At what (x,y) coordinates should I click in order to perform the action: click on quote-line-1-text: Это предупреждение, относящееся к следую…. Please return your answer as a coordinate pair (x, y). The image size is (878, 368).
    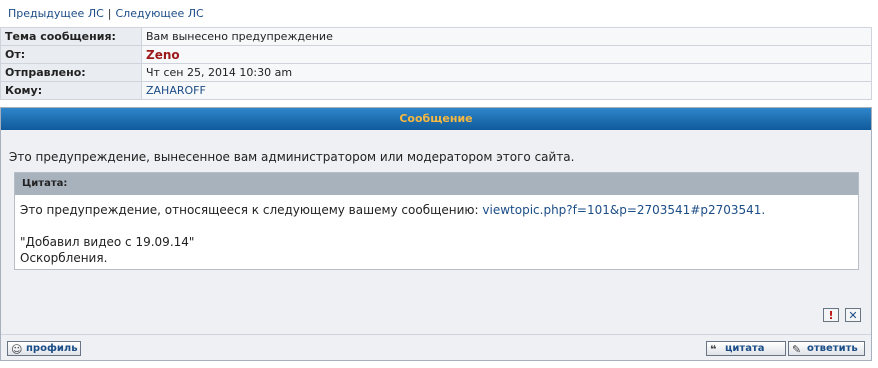
    Looking at the image, I should click on (251, 210).